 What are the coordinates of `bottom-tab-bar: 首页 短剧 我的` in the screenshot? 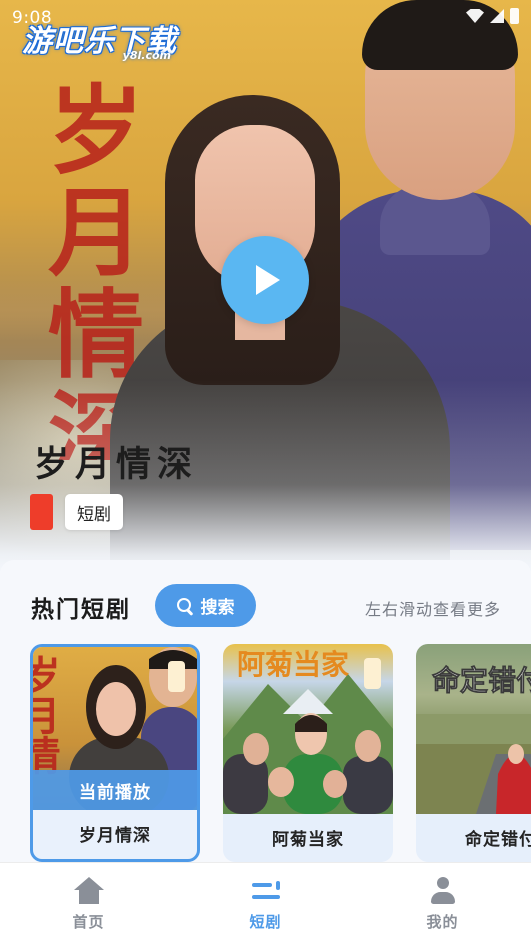 It's located at (265, 903).